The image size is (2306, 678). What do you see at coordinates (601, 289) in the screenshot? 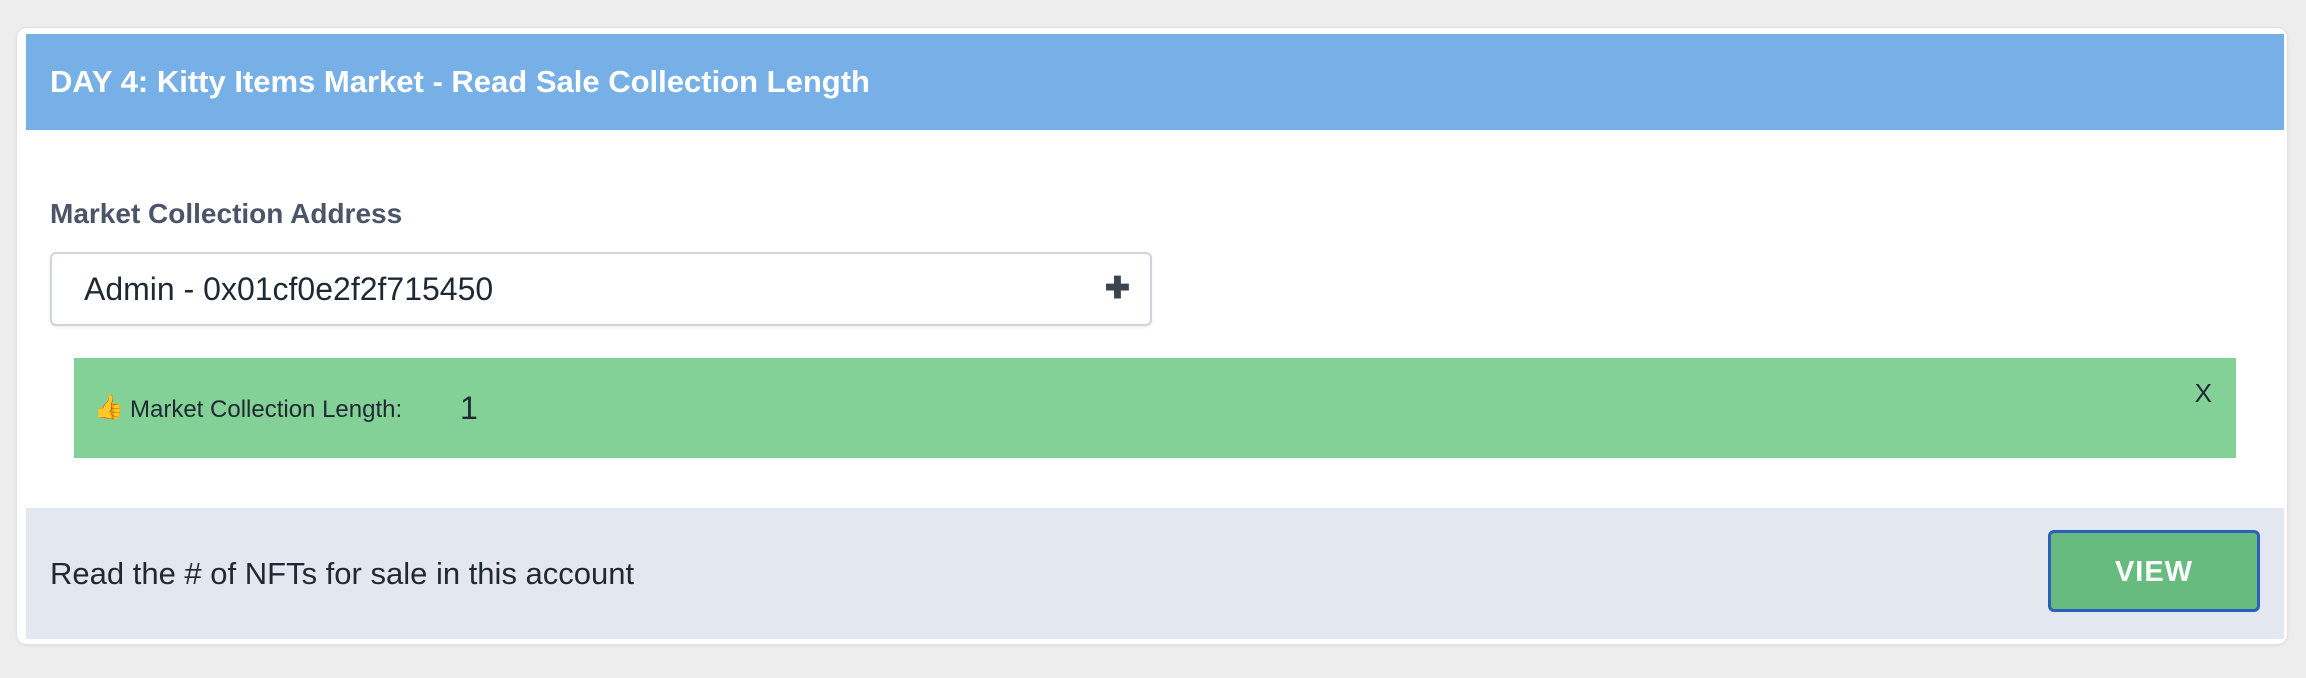
I see `market-collection-address-select: Admin - 0x01cf0e2f2f715450 ✚` at bounding box center [601, 289].